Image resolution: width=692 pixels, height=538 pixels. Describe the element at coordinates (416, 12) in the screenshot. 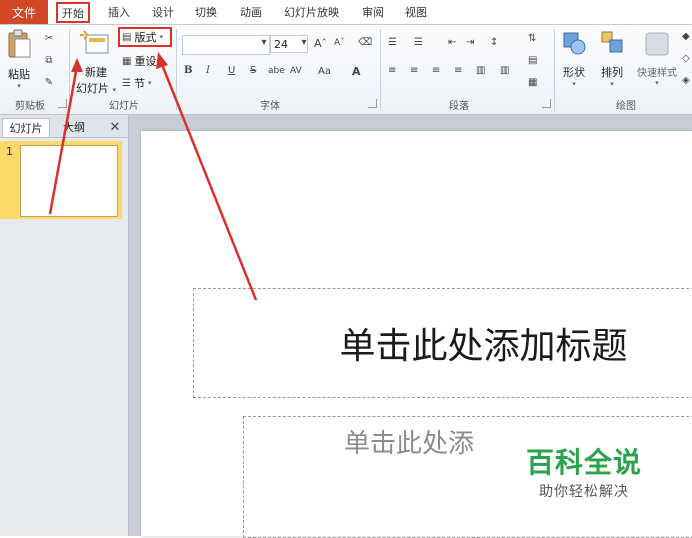

I see `tab-view: 视图` at that location.